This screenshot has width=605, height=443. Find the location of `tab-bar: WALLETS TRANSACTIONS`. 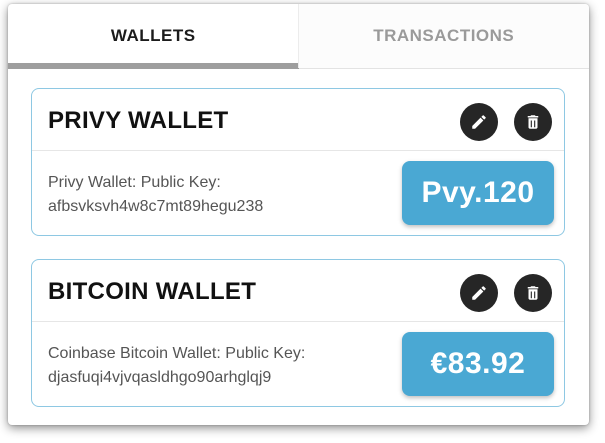

tab-bar: WALLETS TRANSACTIONS is located at coordinates (298, 36).